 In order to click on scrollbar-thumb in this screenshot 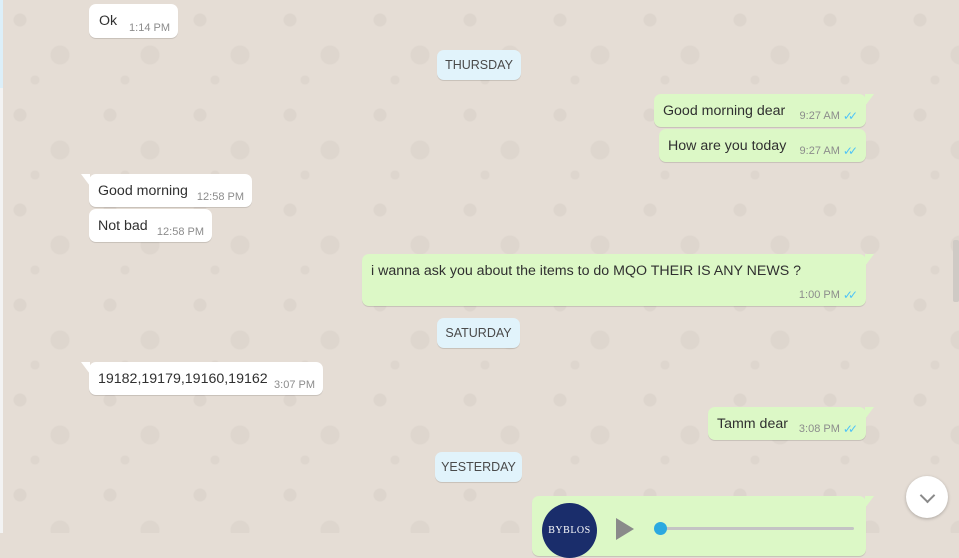, I will do `click(956, 271)`.